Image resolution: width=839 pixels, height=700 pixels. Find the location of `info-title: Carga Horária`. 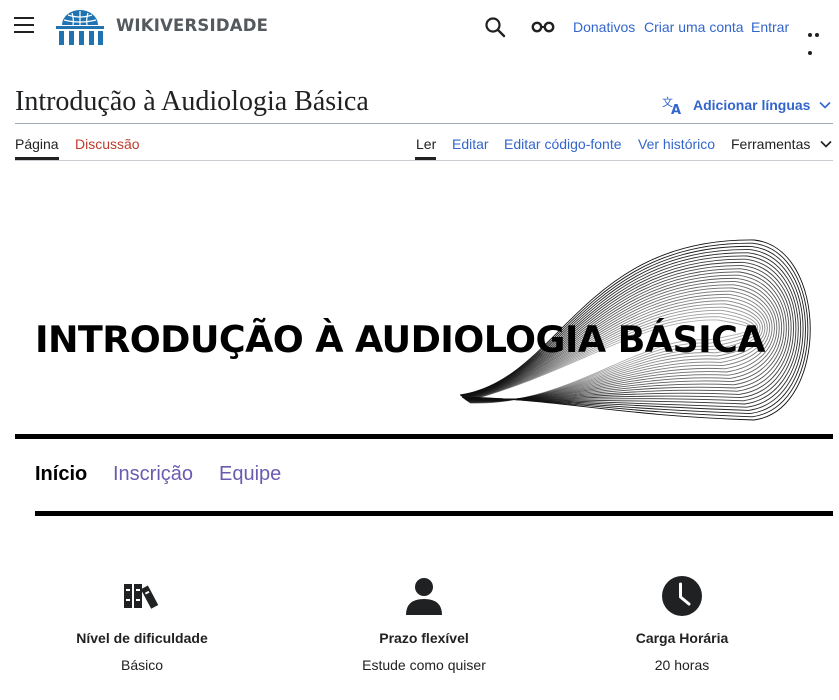

info-title: Carga Horária is located at coordinates (682, 638).